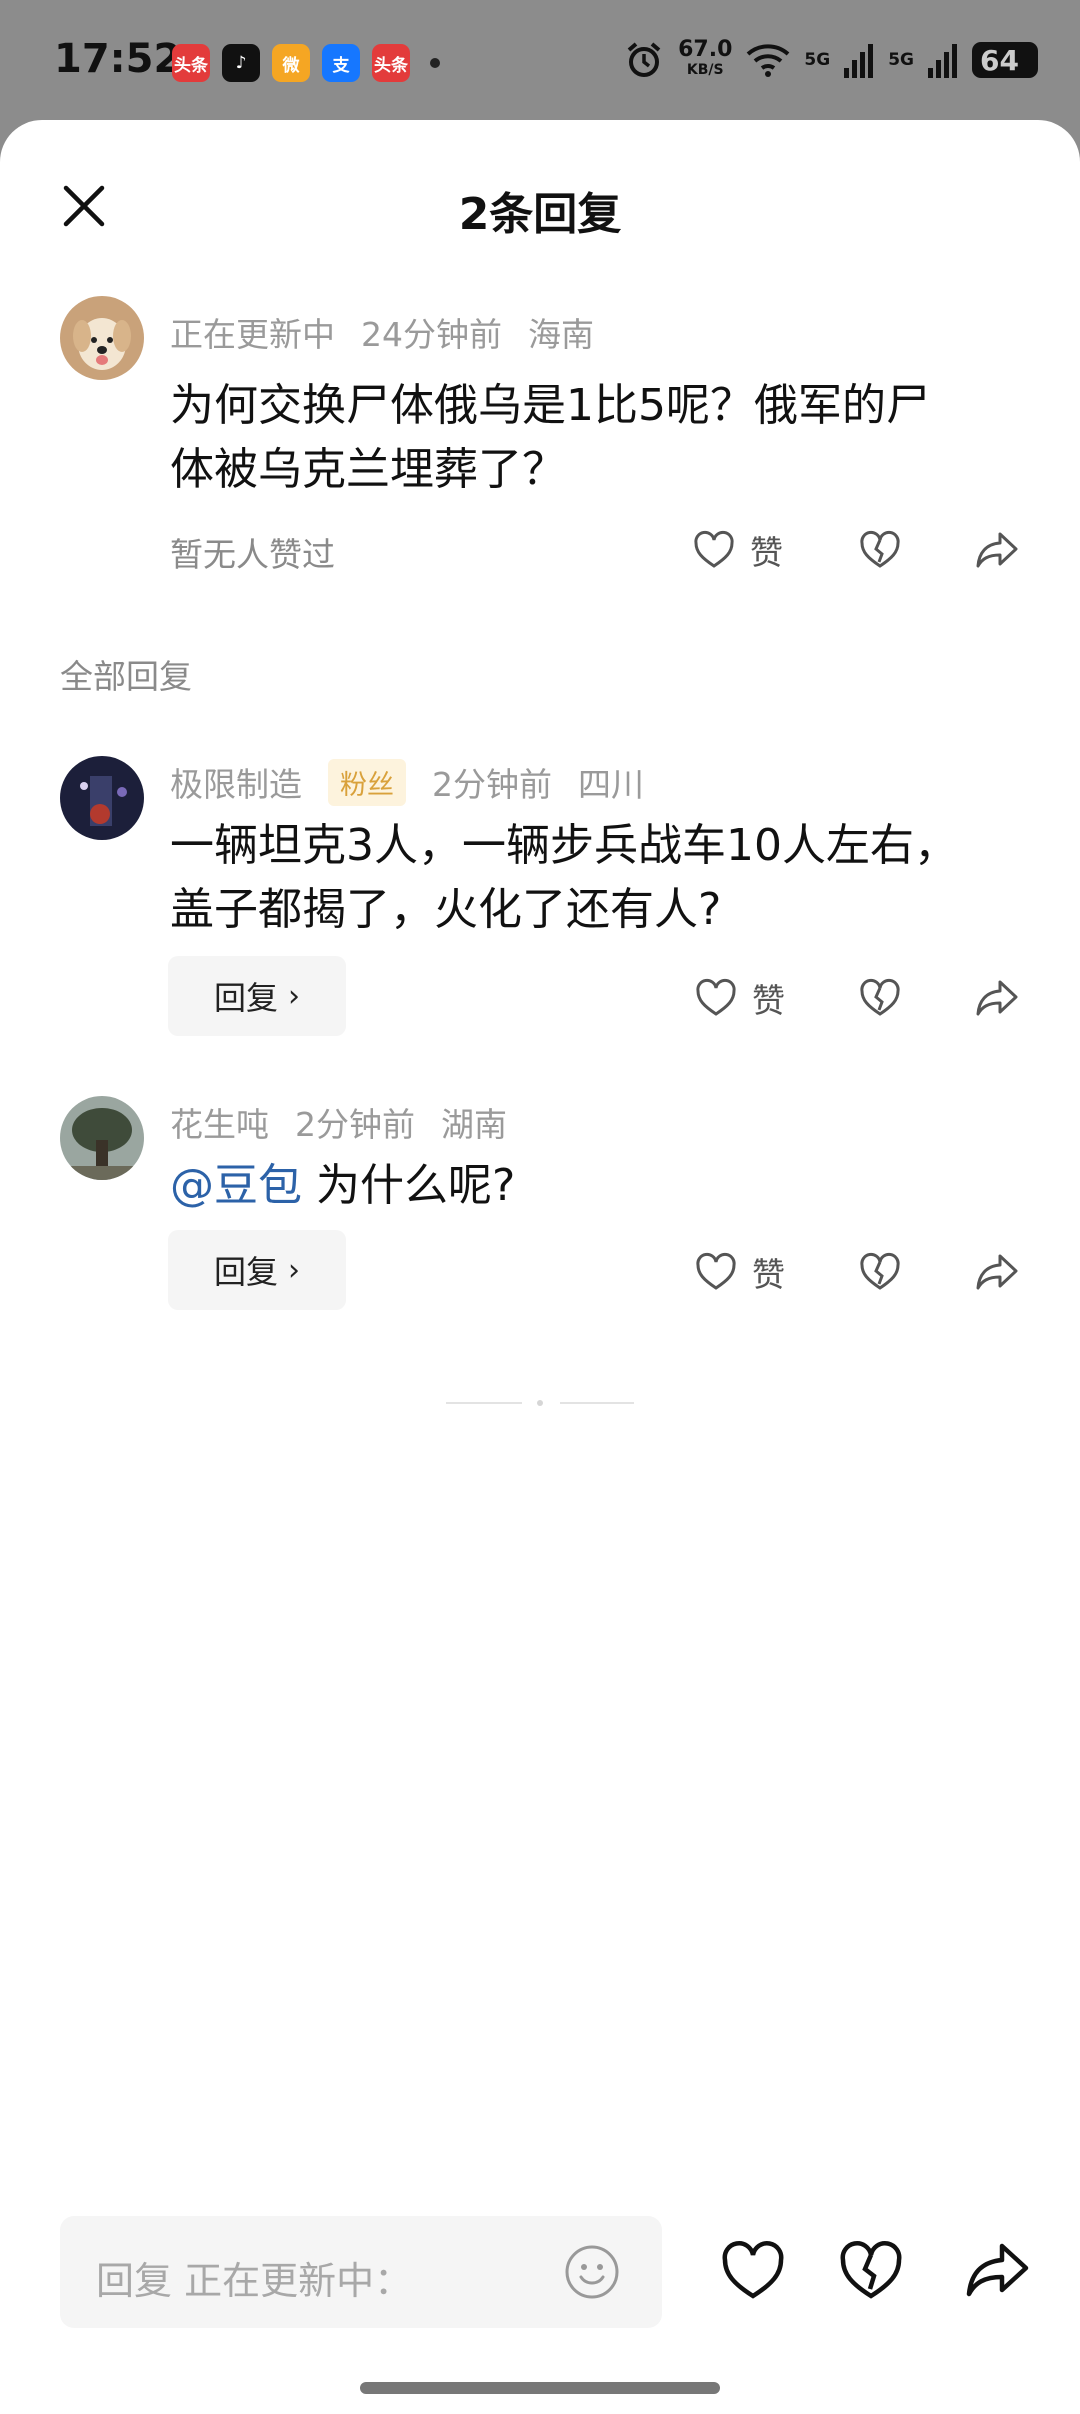 This screenshot has width=1080, height=2414. Describe the element at coordinates (254, 2281) in the screenshot. I see `reply-input-placeholder: 回复 正在更新中：` at that location.